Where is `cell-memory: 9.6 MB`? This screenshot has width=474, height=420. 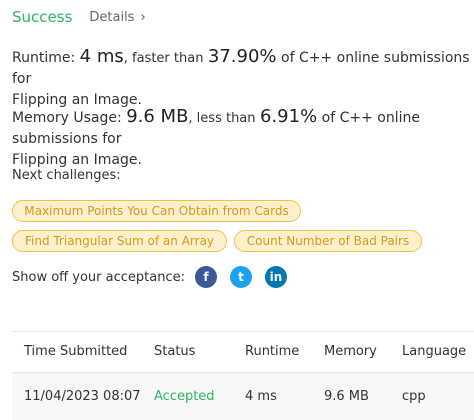
cell-memory: 9.6 MB is located at coordinates (346, 396).